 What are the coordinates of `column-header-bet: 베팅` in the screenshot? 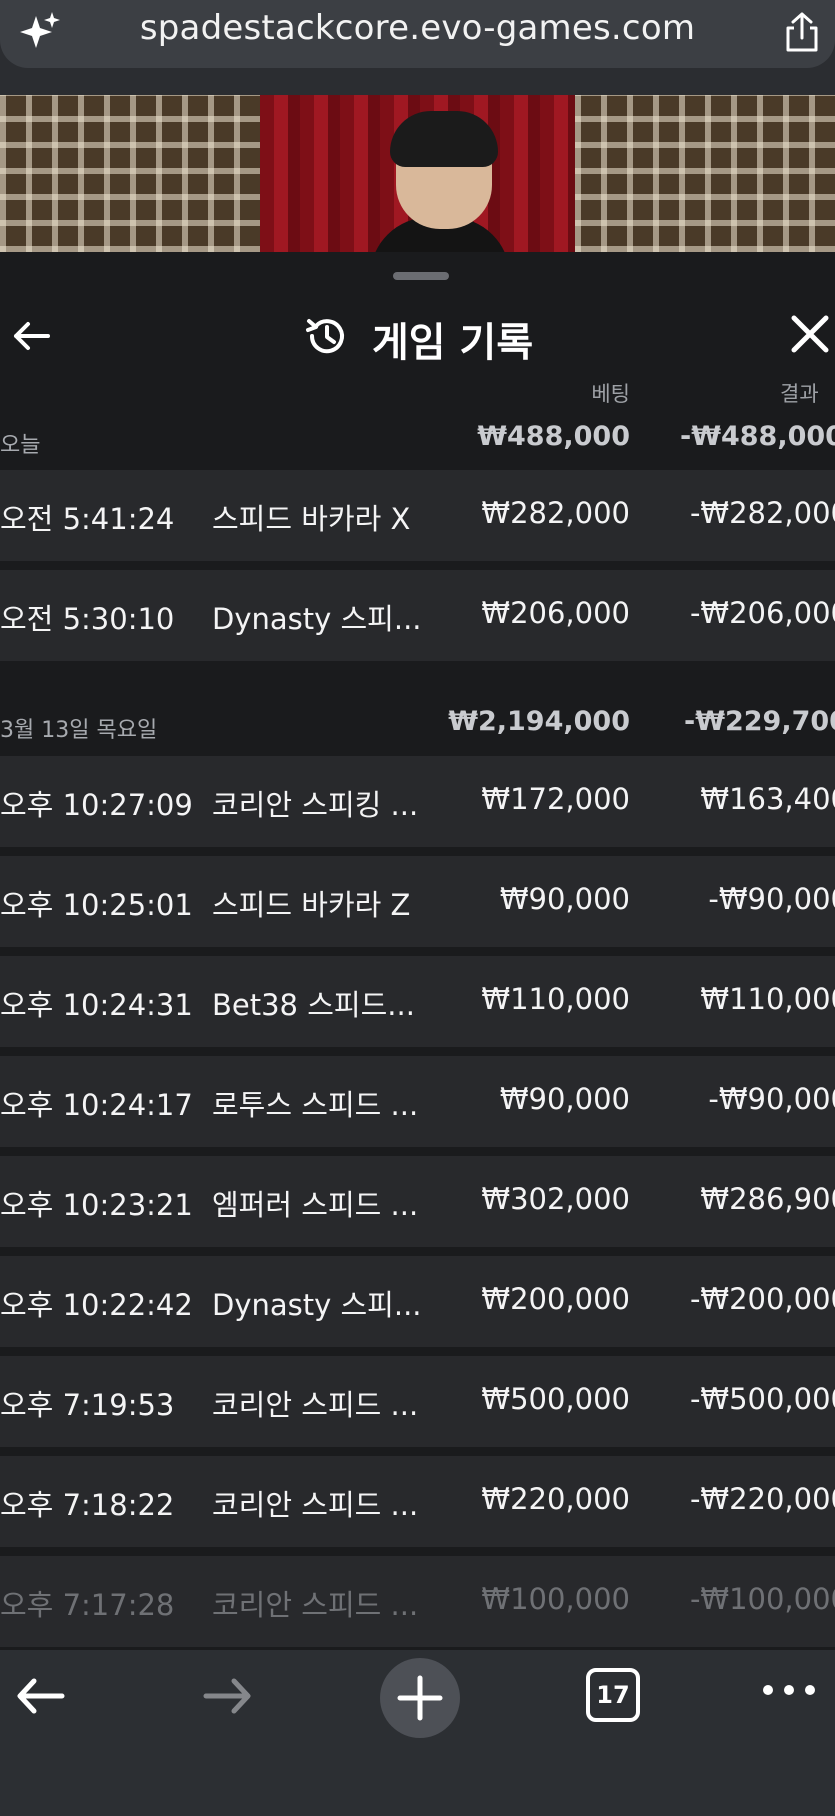 It's located at (610, 394).